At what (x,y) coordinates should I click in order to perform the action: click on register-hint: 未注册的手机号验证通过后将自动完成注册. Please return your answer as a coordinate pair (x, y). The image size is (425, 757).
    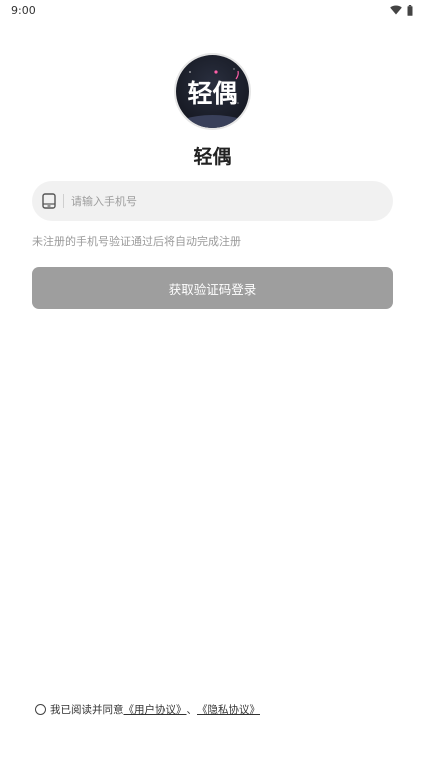
    Looking at the image, I should click on (136, 241).